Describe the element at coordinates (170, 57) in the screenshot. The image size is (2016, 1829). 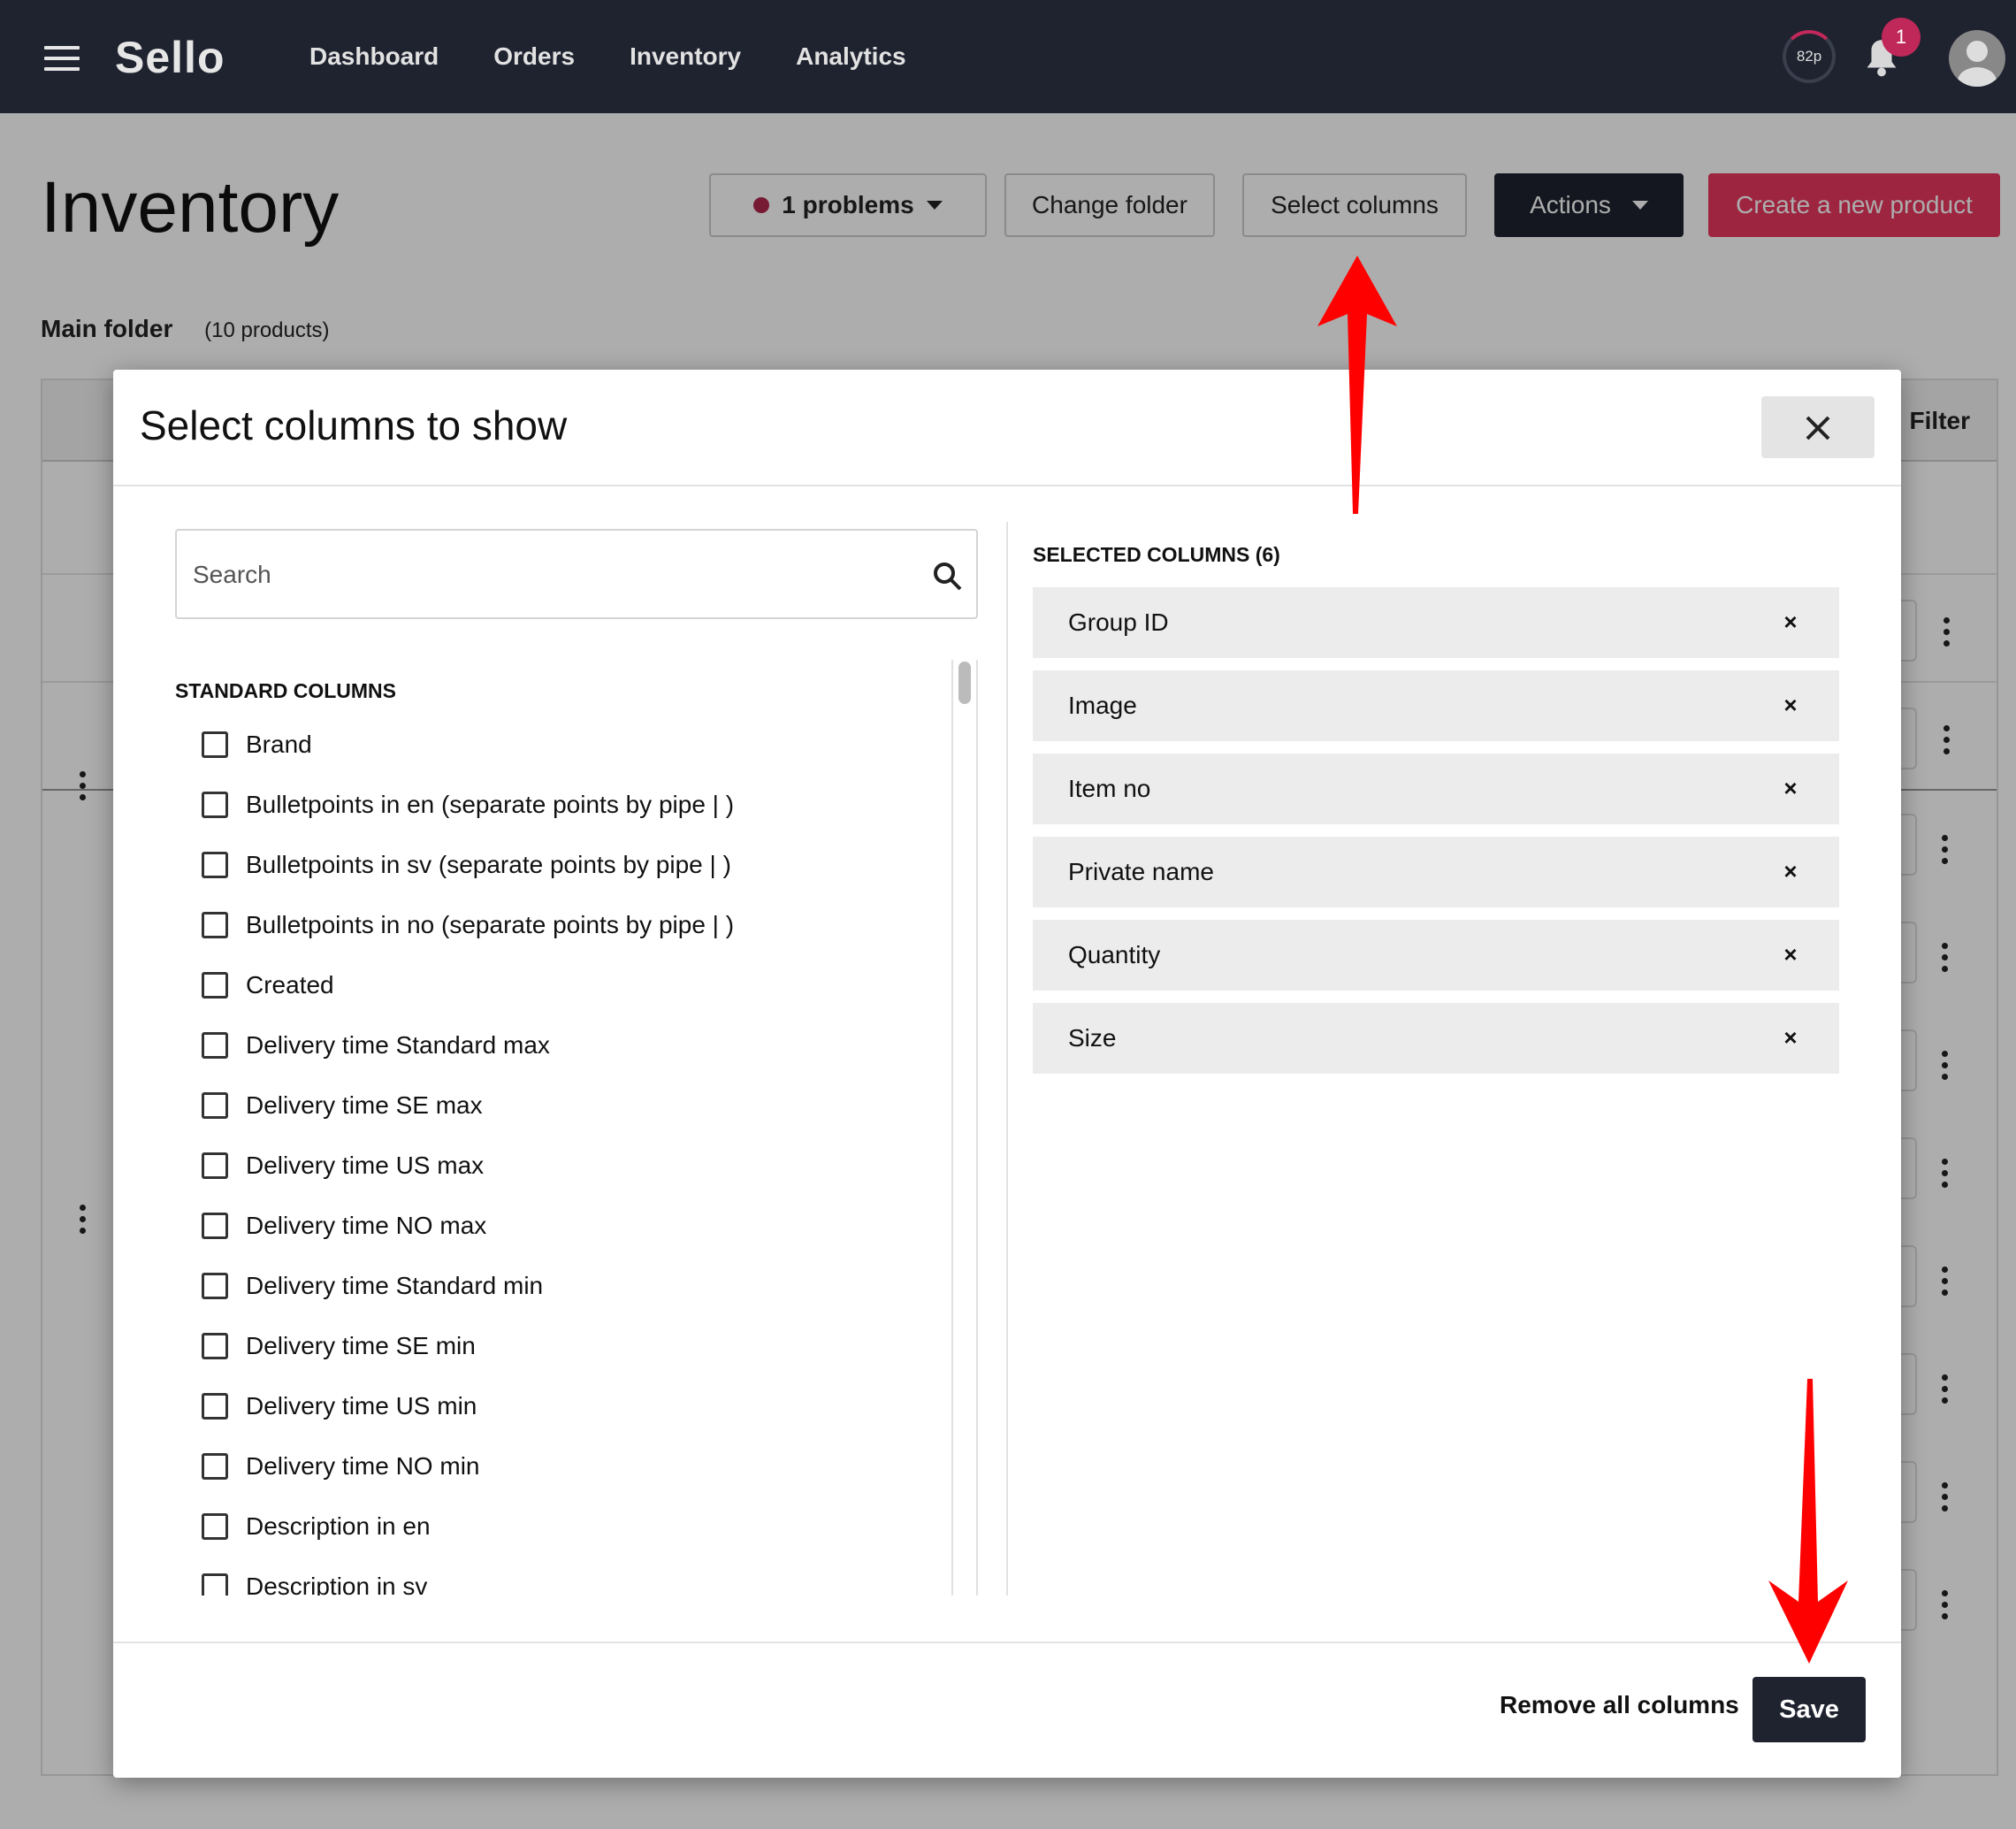
I see `logo: Sello` at that location.